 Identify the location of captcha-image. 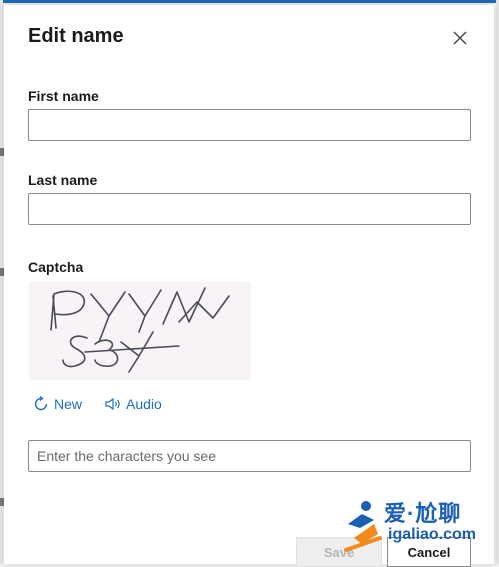
(140, 331).